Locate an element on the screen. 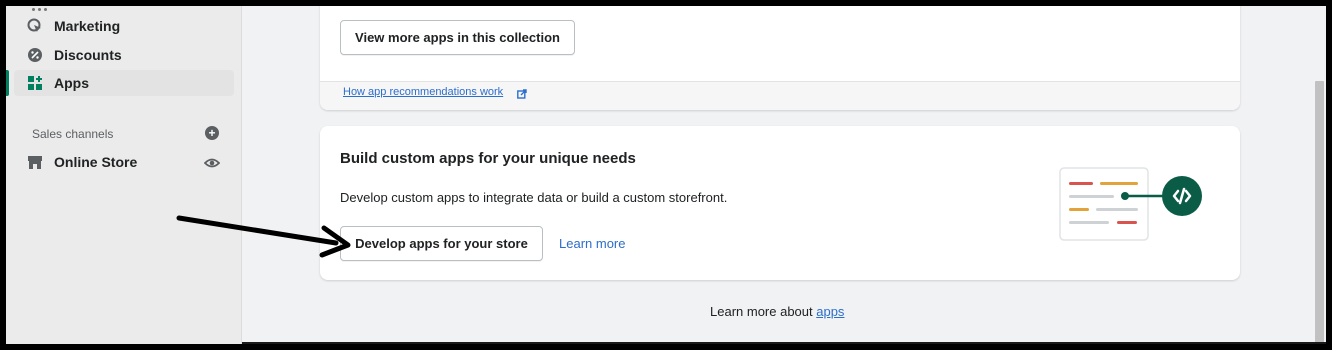 Image resolution: width=1332 pixels, height=350 pixels. sidebar-item-online-store: Online Store is located at coordinates (124, 162).